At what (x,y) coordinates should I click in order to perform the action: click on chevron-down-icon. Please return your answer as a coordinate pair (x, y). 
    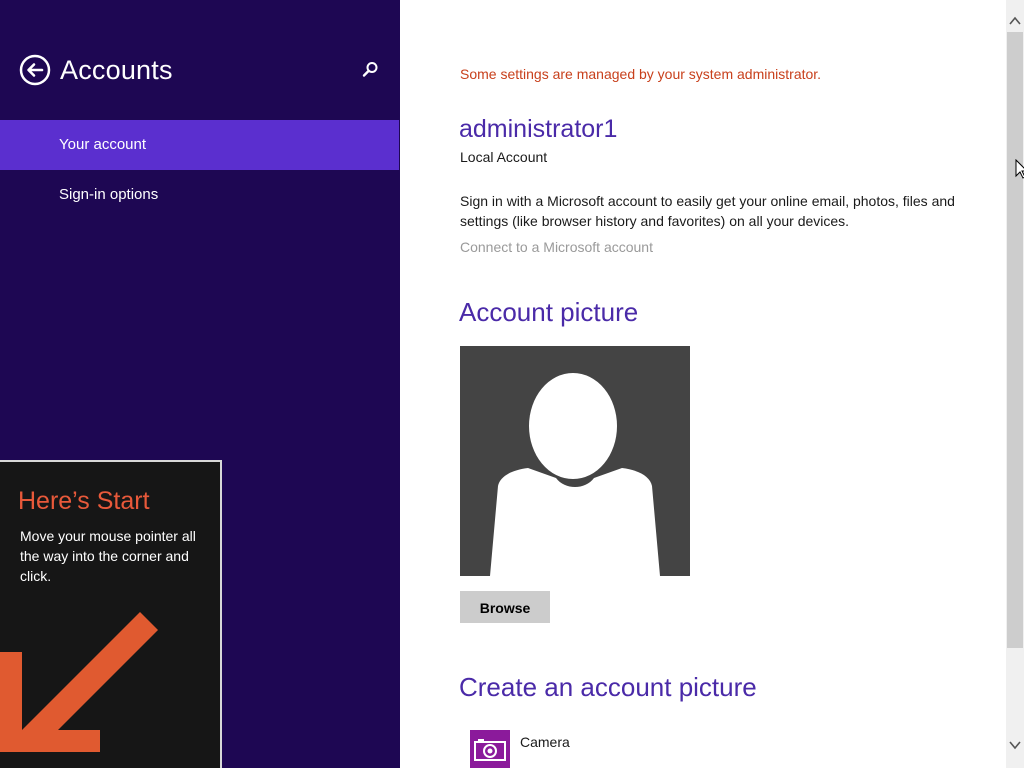
    Looking at the image, I should click on (1015, 745).